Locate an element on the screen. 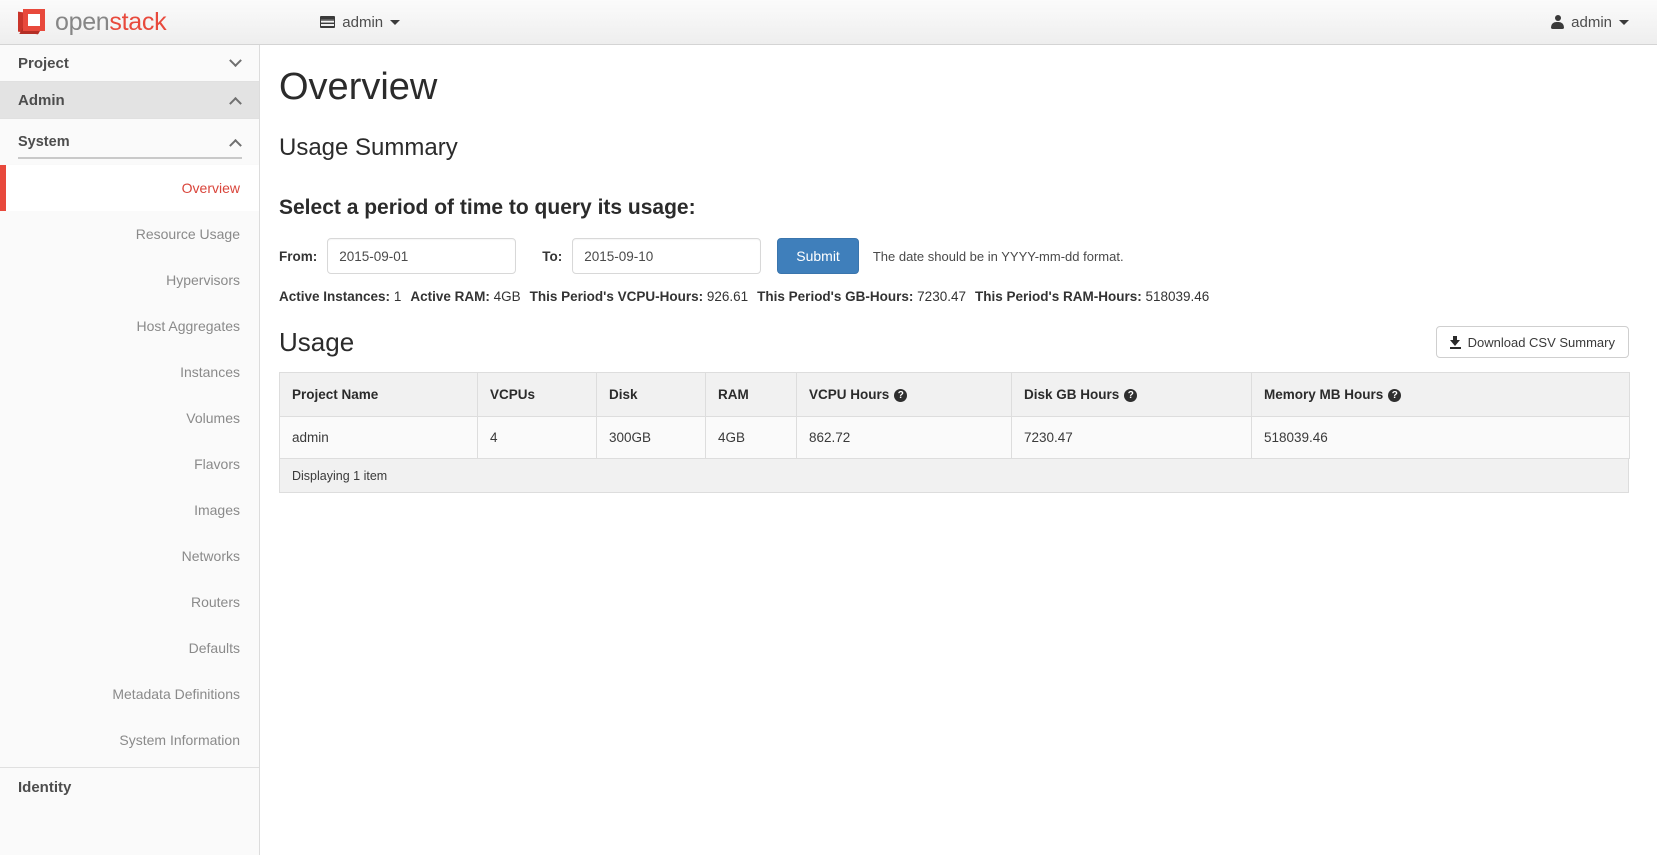  stat-label: This Period's VCPU-Hours: is located at coordinates (616, 297).